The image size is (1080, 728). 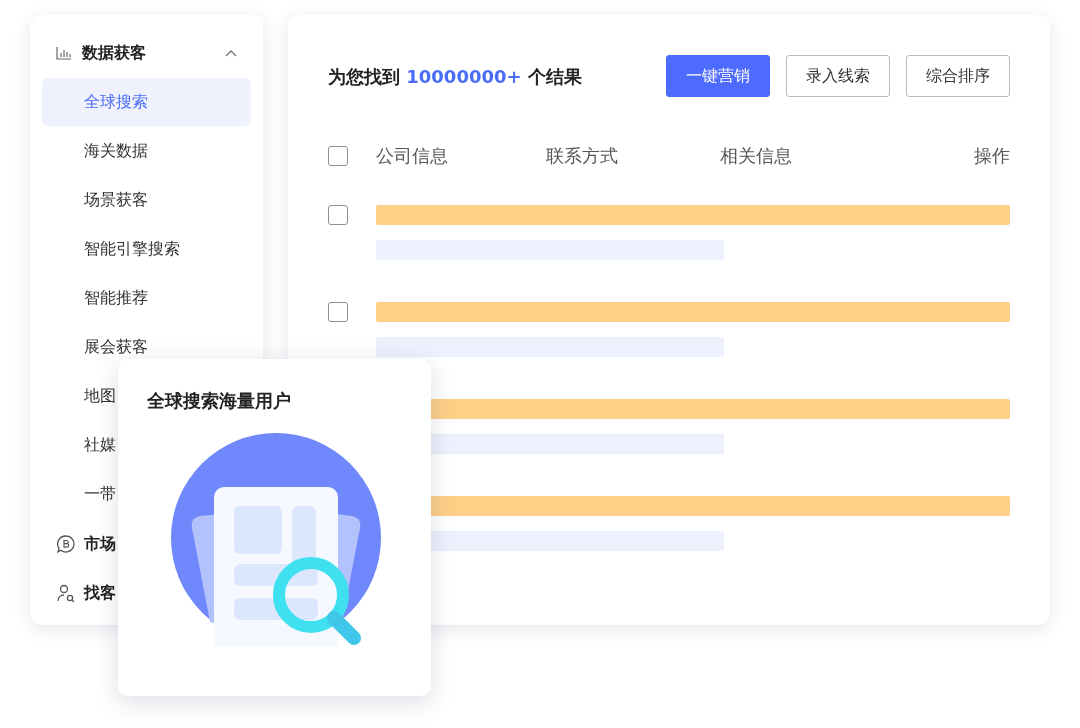 What do you see at coordinates (756, 156) in the screenshot?
I see `column-header: 相关信息` at bounding box center [756, 156].